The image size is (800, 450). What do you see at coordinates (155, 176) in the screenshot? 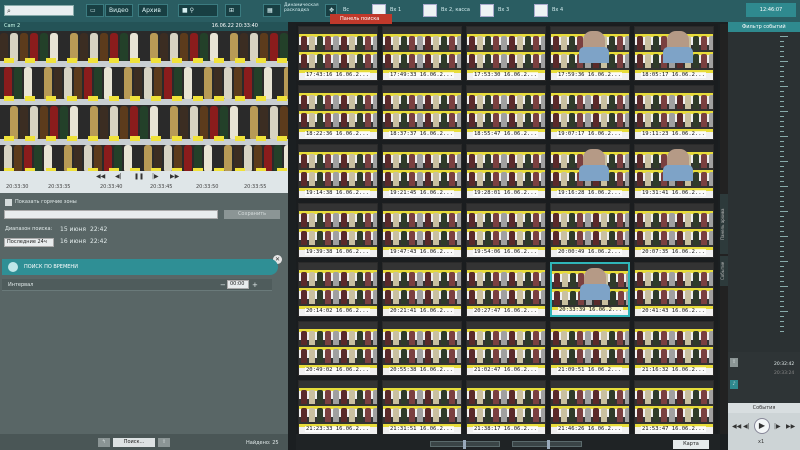
I see `next-frame-icon: |▶` at bounding box center [155, 176].